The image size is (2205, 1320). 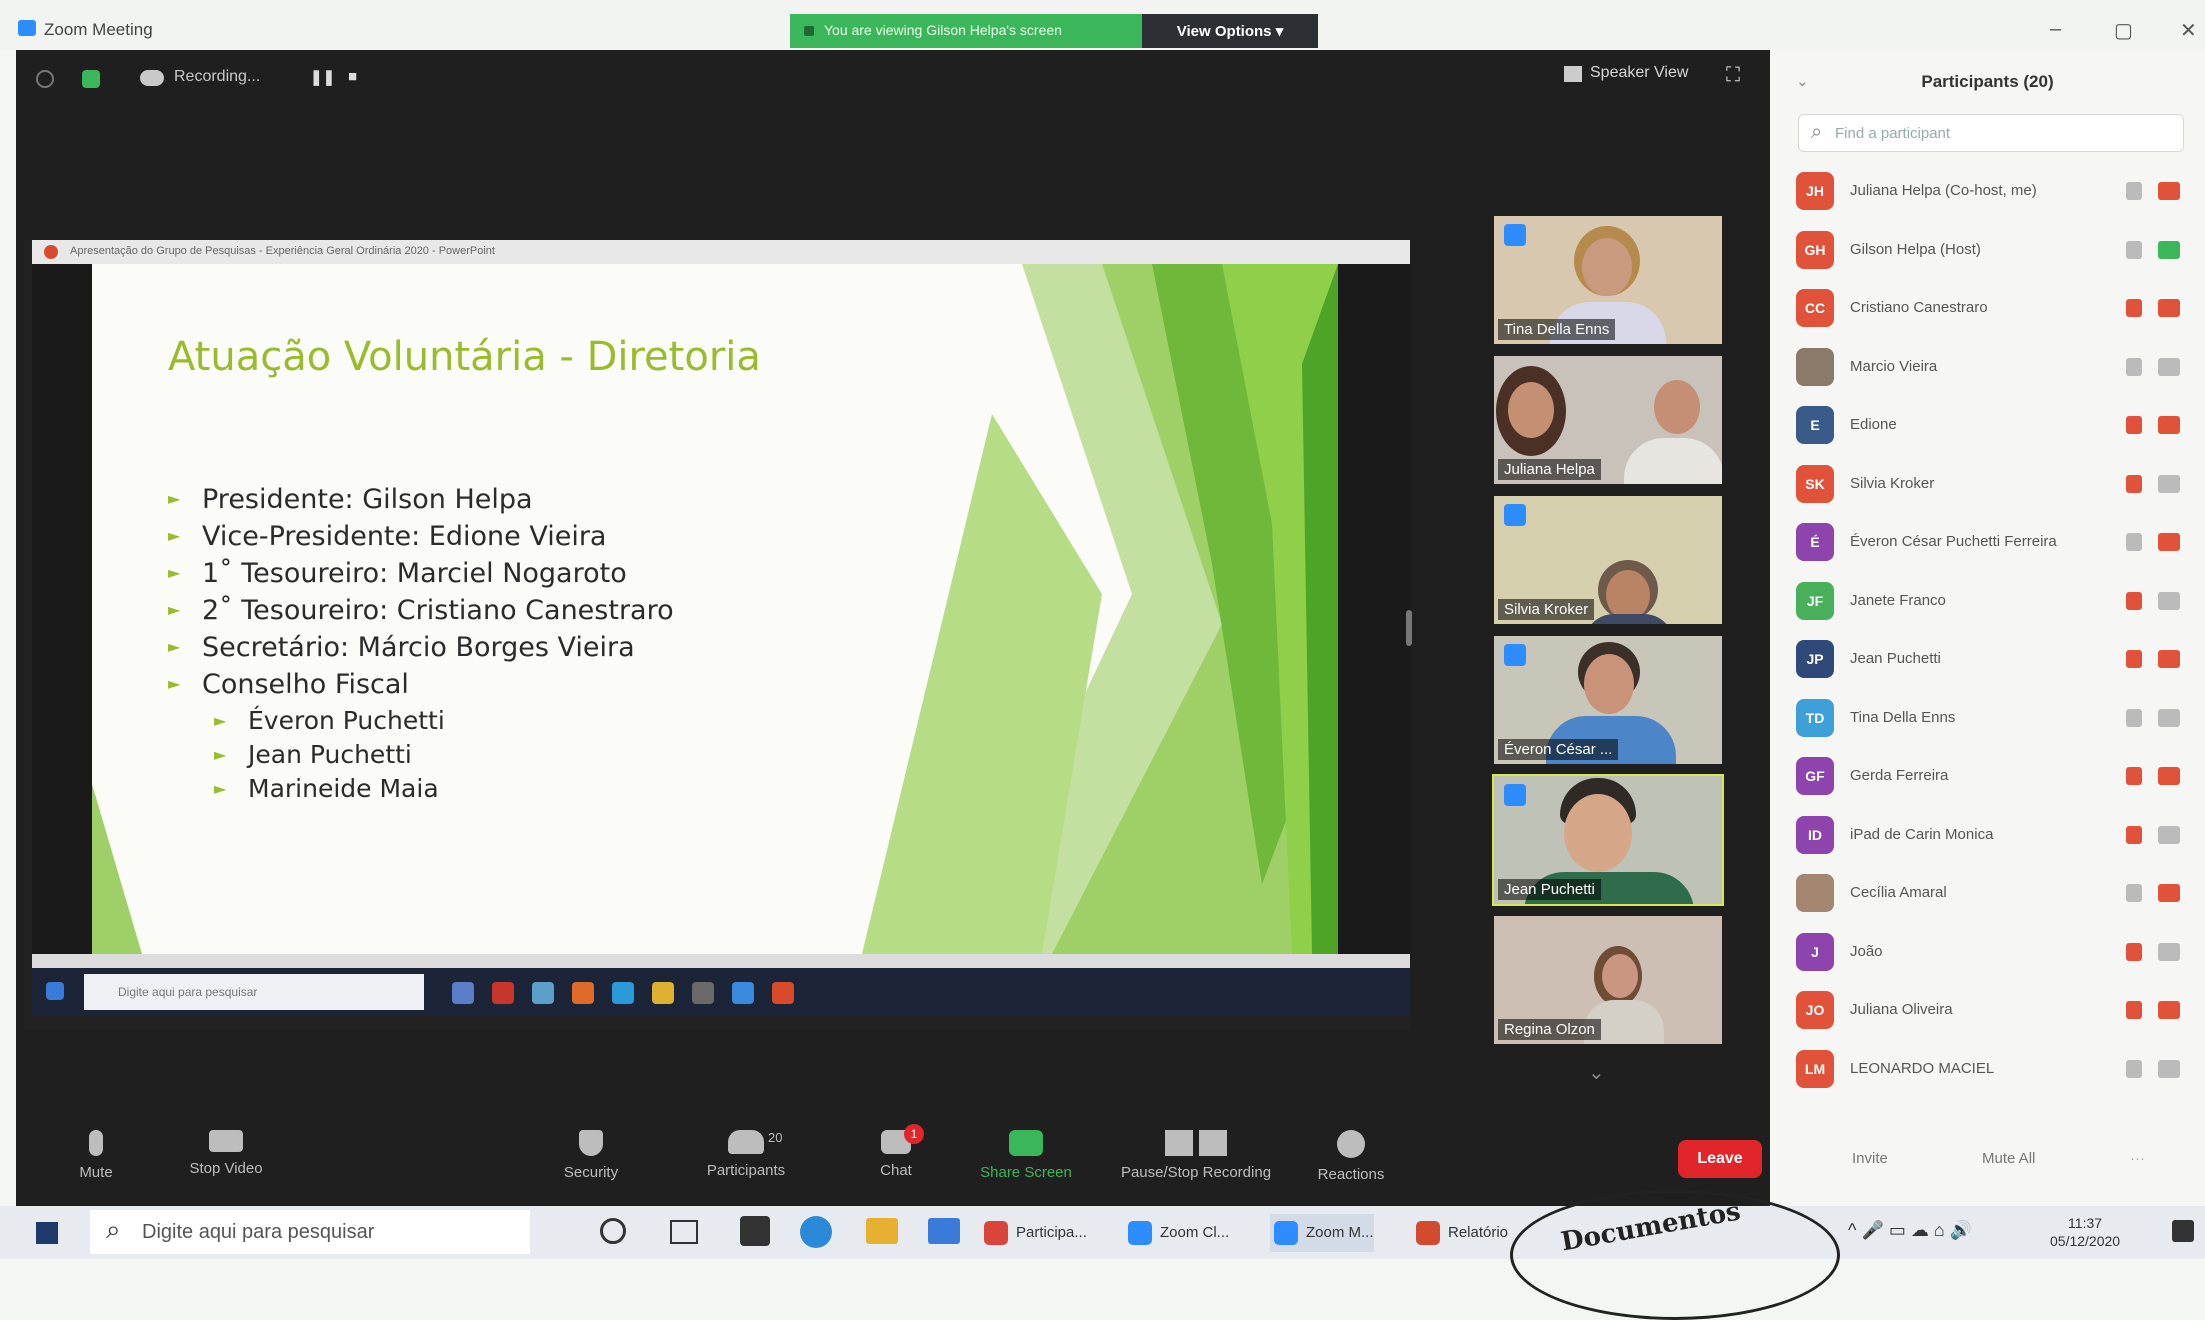 What do you see at coordinates (755, 1231) in the screenshot?
I see `store-icon` at bounding box center [755, 1231].